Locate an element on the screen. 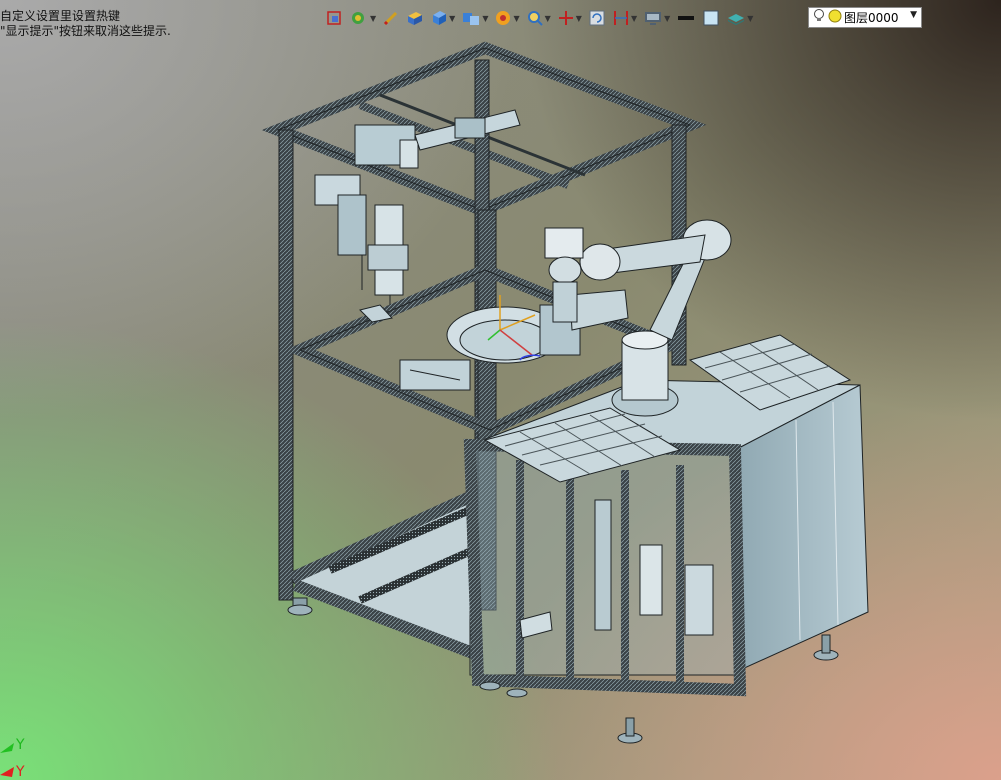  refresh-icon is located at coordinates (597, 18).